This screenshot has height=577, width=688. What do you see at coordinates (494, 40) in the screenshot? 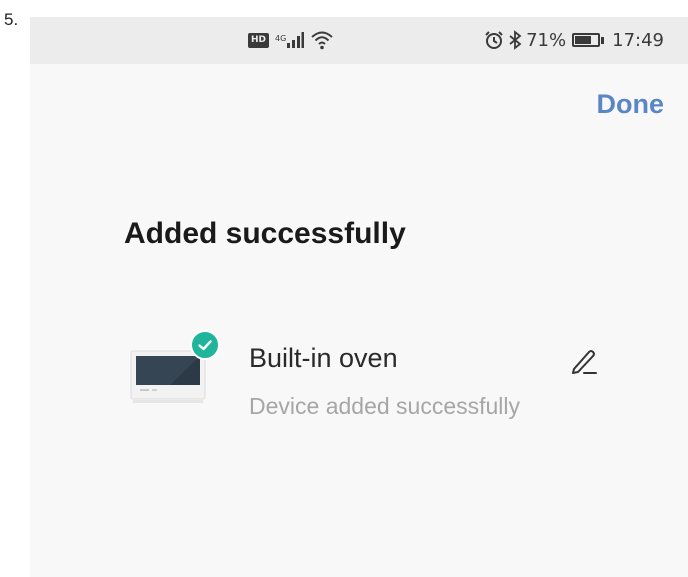
I see `alarm-icon` at bounding box center [494, 40].